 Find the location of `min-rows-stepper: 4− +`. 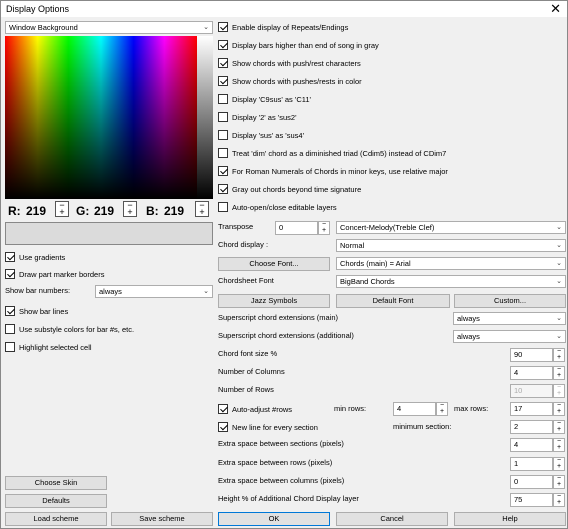

min-rows-stepper: 4− + is located at coordinates (421, 409).